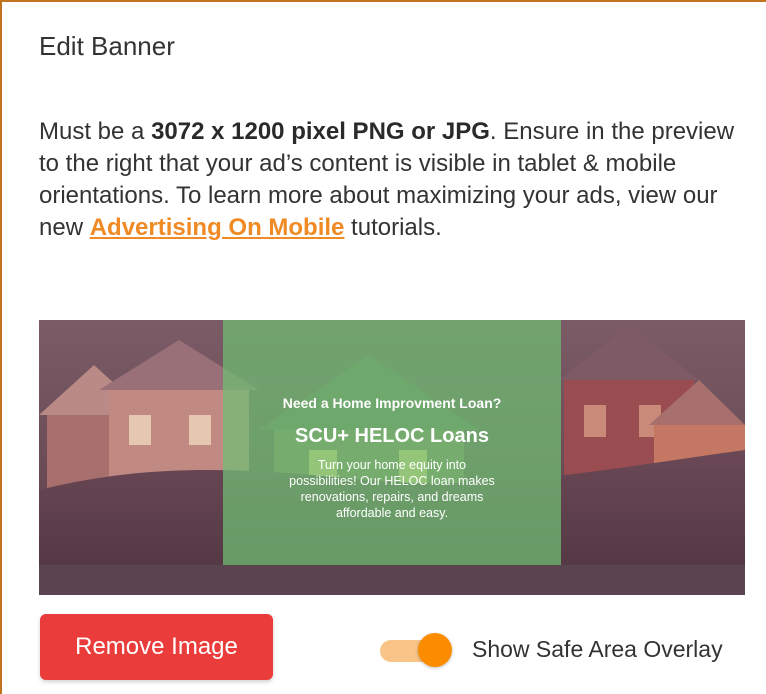  Describe the element at coordinates (95, 131) in the screenshot. I see `instructions-text-1: Must be a` at that location.